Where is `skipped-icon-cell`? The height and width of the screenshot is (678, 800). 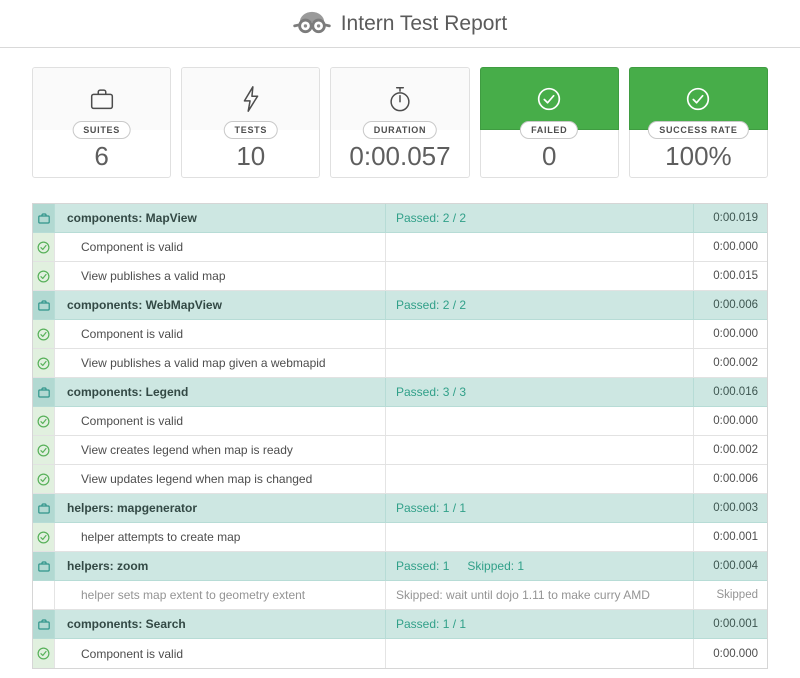
skipped-icon-cell is located at coordinates (44, 595).